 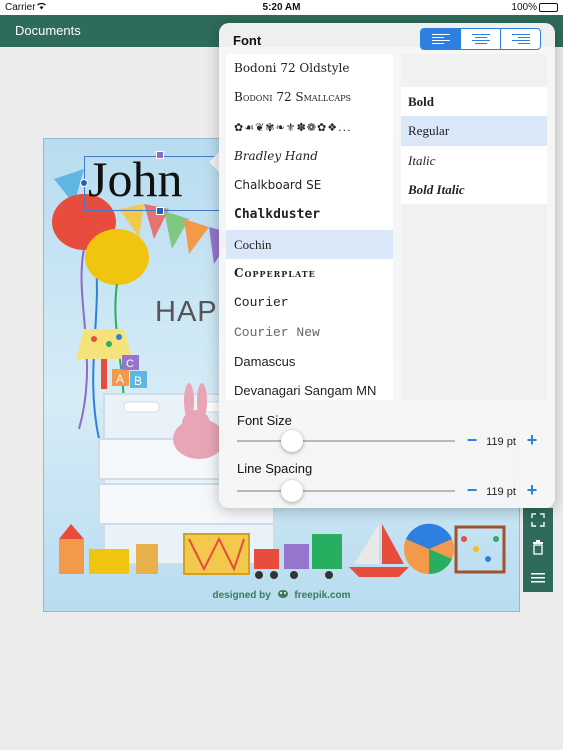 What do you see at coordinates (309, 332) in the screenshot?
I see `font-row-courier-new: Courier New` at bounding box center [309, 332].